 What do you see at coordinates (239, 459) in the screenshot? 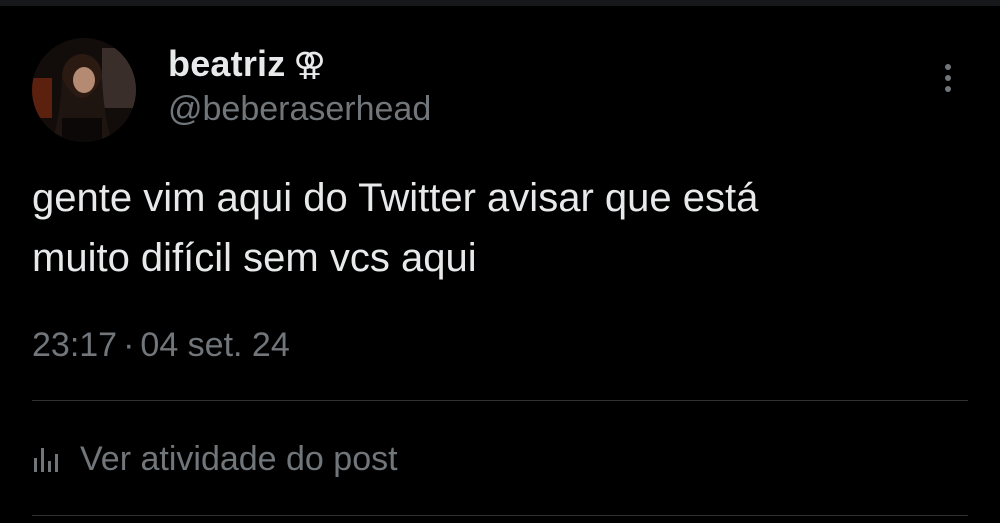
I see `view-activity-label: Ver atividade do post` at bounding box center [239, 459].